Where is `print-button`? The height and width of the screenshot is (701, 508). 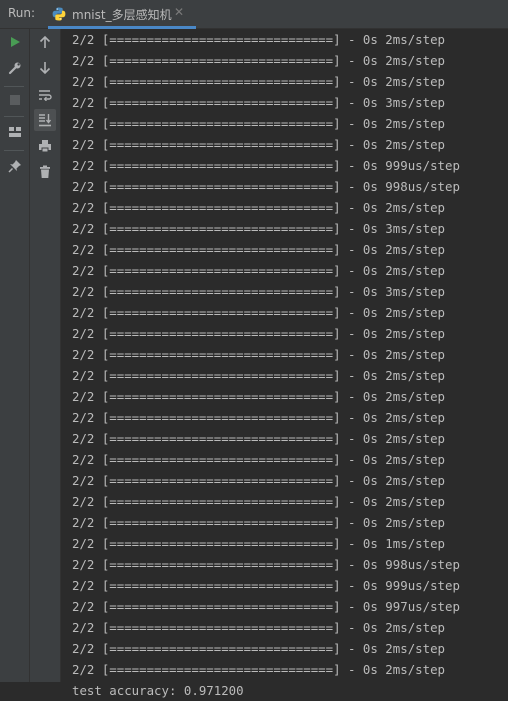
print-button is located at coordinates (45, 146).